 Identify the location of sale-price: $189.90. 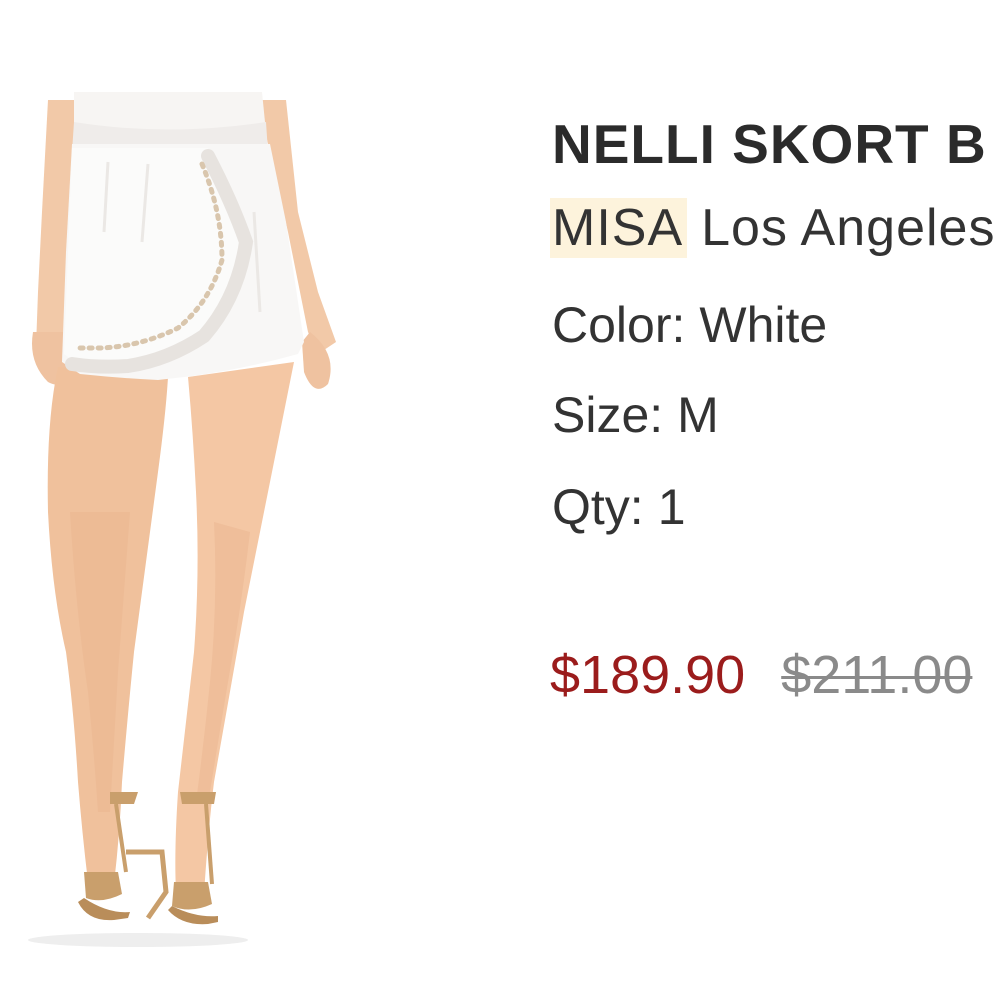
(648, 675).